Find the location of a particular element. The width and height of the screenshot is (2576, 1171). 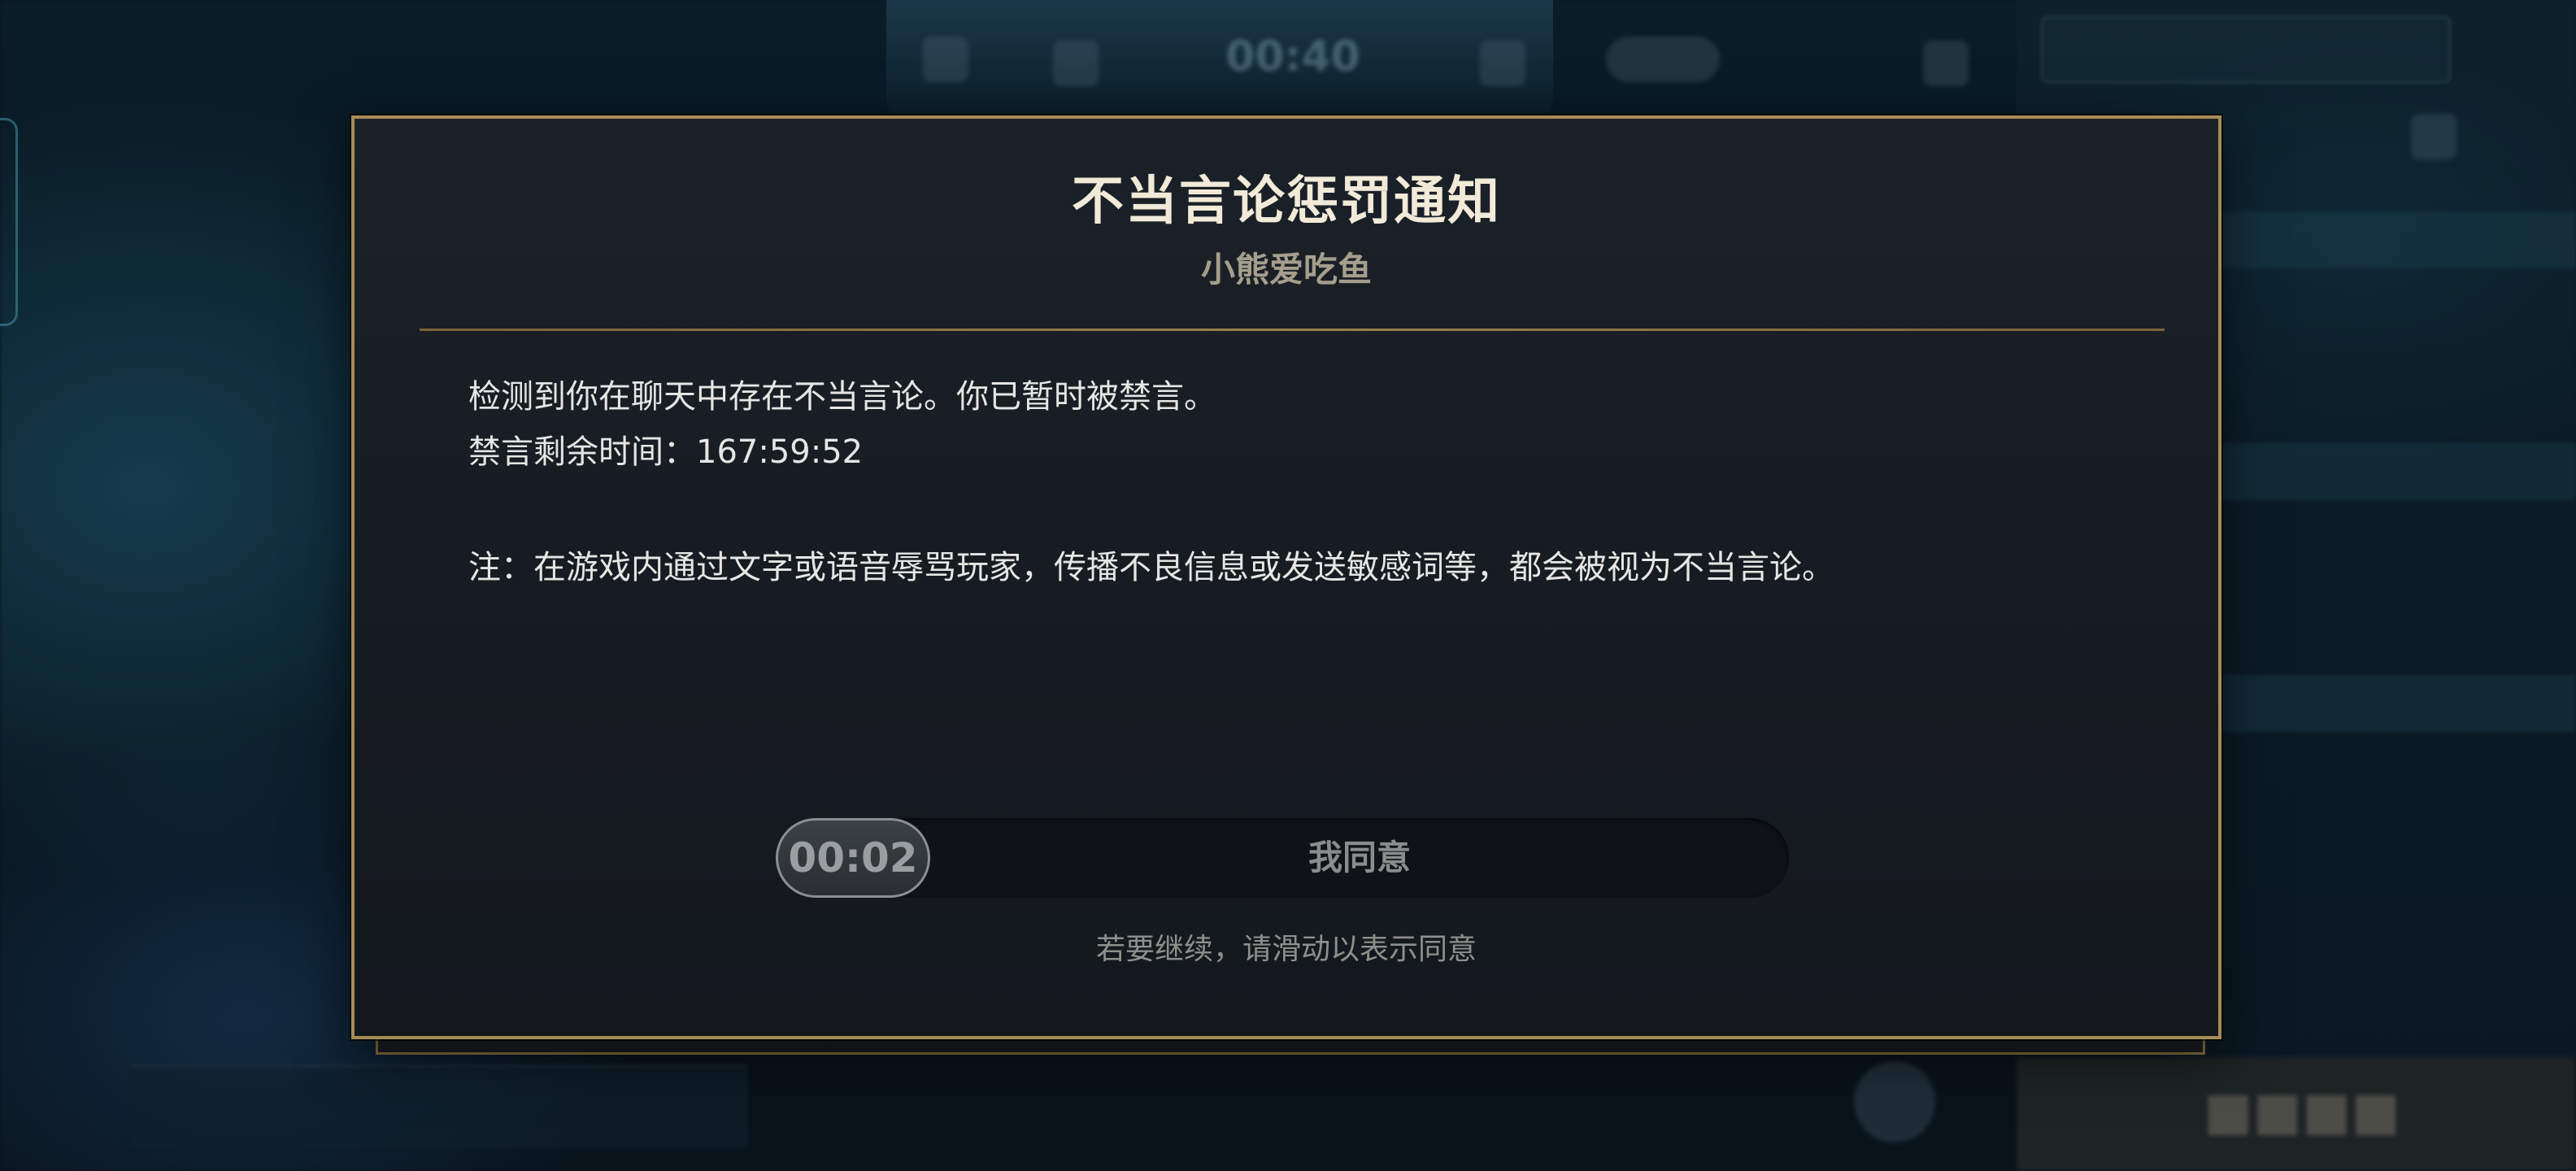

slider-countdown-knob: 00:02 is located at coordinates (853, 858).